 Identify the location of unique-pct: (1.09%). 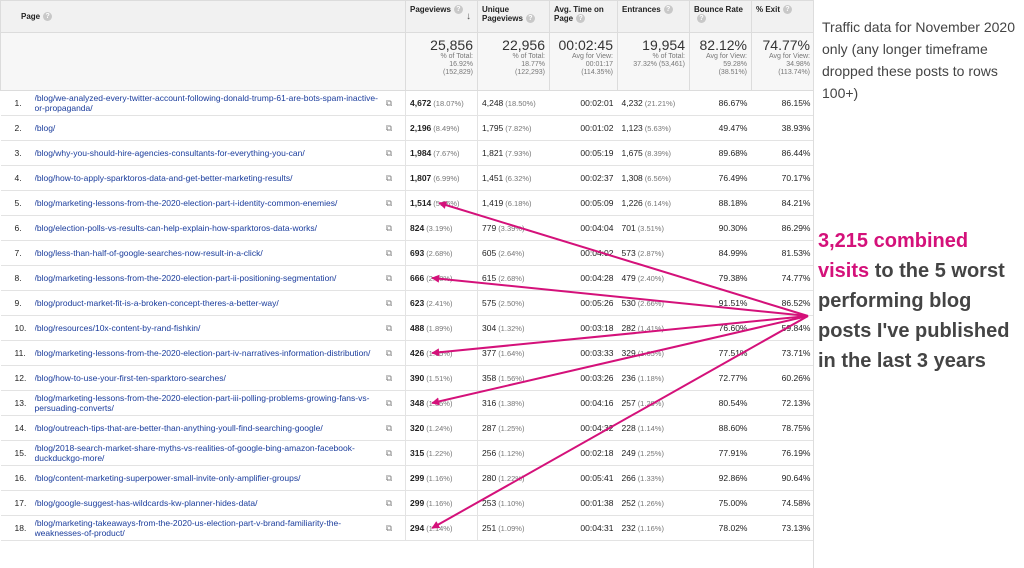
(511, 528).